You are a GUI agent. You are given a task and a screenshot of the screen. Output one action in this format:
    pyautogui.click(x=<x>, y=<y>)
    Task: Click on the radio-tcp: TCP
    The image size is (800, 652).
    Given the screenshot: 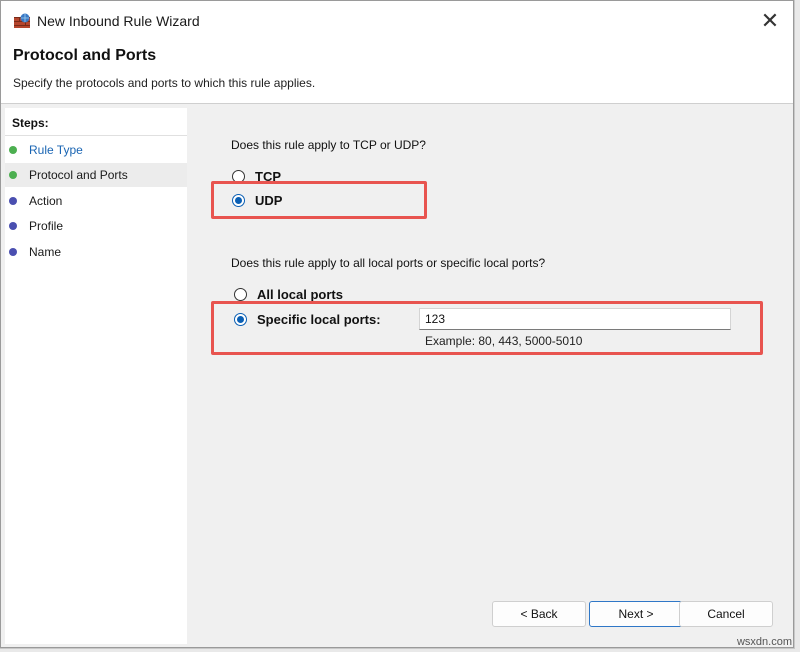 What is the action you would take?
    pyautogui.click(x=256, y=176)
    